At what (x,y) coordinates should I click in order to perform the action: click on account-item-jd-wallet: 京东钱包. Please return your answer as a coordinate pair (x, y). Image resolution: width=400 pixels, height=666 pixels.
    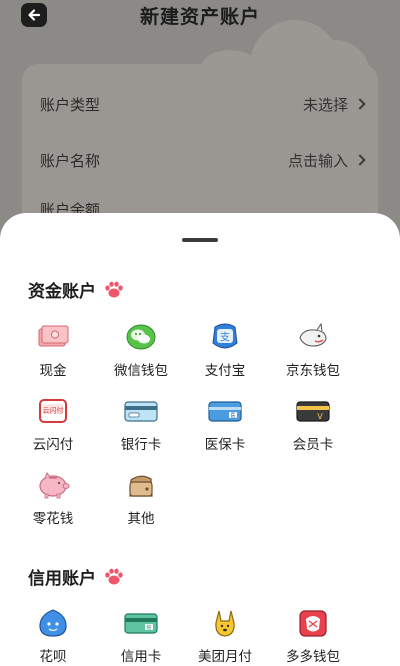
    Looking at the image, I should click on (313, 352).